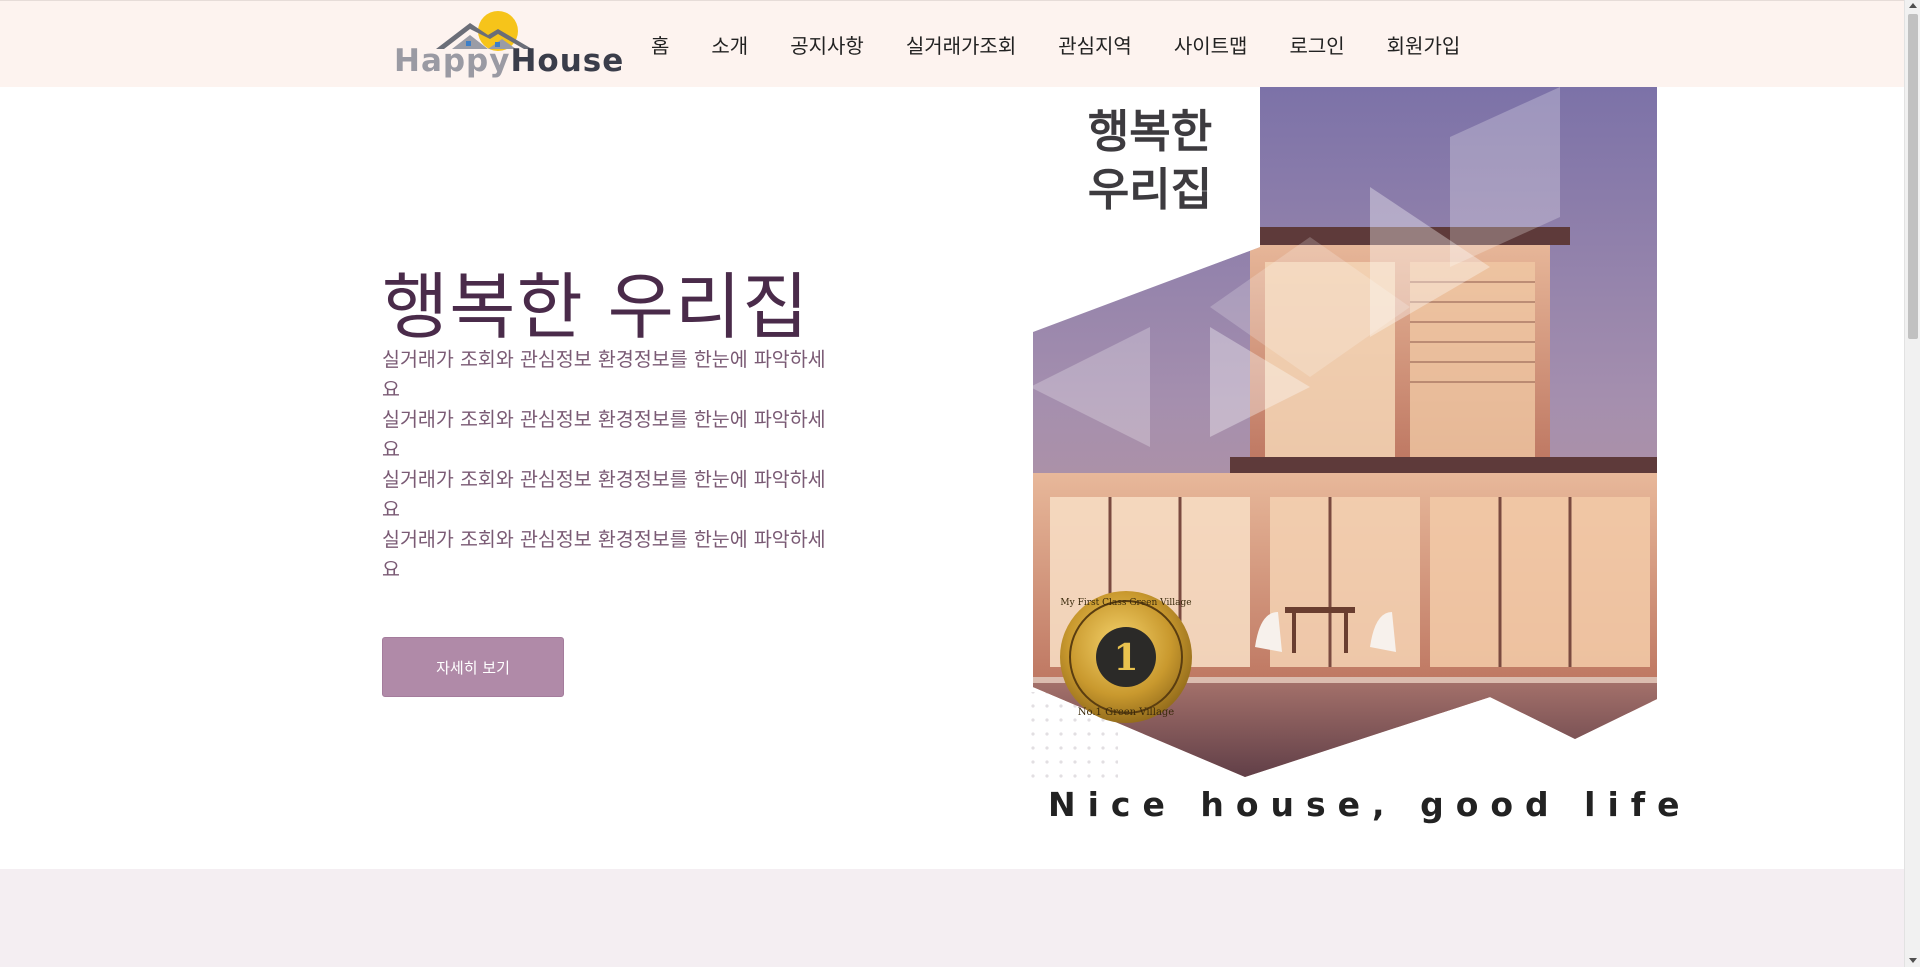 This screenshot has height=967, width=1920. Describe the element at coordinates (1126, 712) in the screenshot. I see `badge-bottom-text: No.1 Green Village` at that location.